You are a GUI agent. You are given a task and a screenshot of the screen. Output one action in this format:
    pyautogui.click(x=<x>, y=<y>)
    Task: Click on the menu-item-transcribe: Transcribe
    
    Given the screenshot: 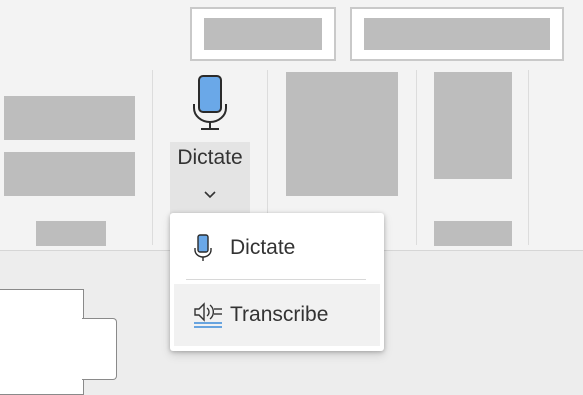 What is the action you would take?
    pyautogui.click(x=277, y=315)
    